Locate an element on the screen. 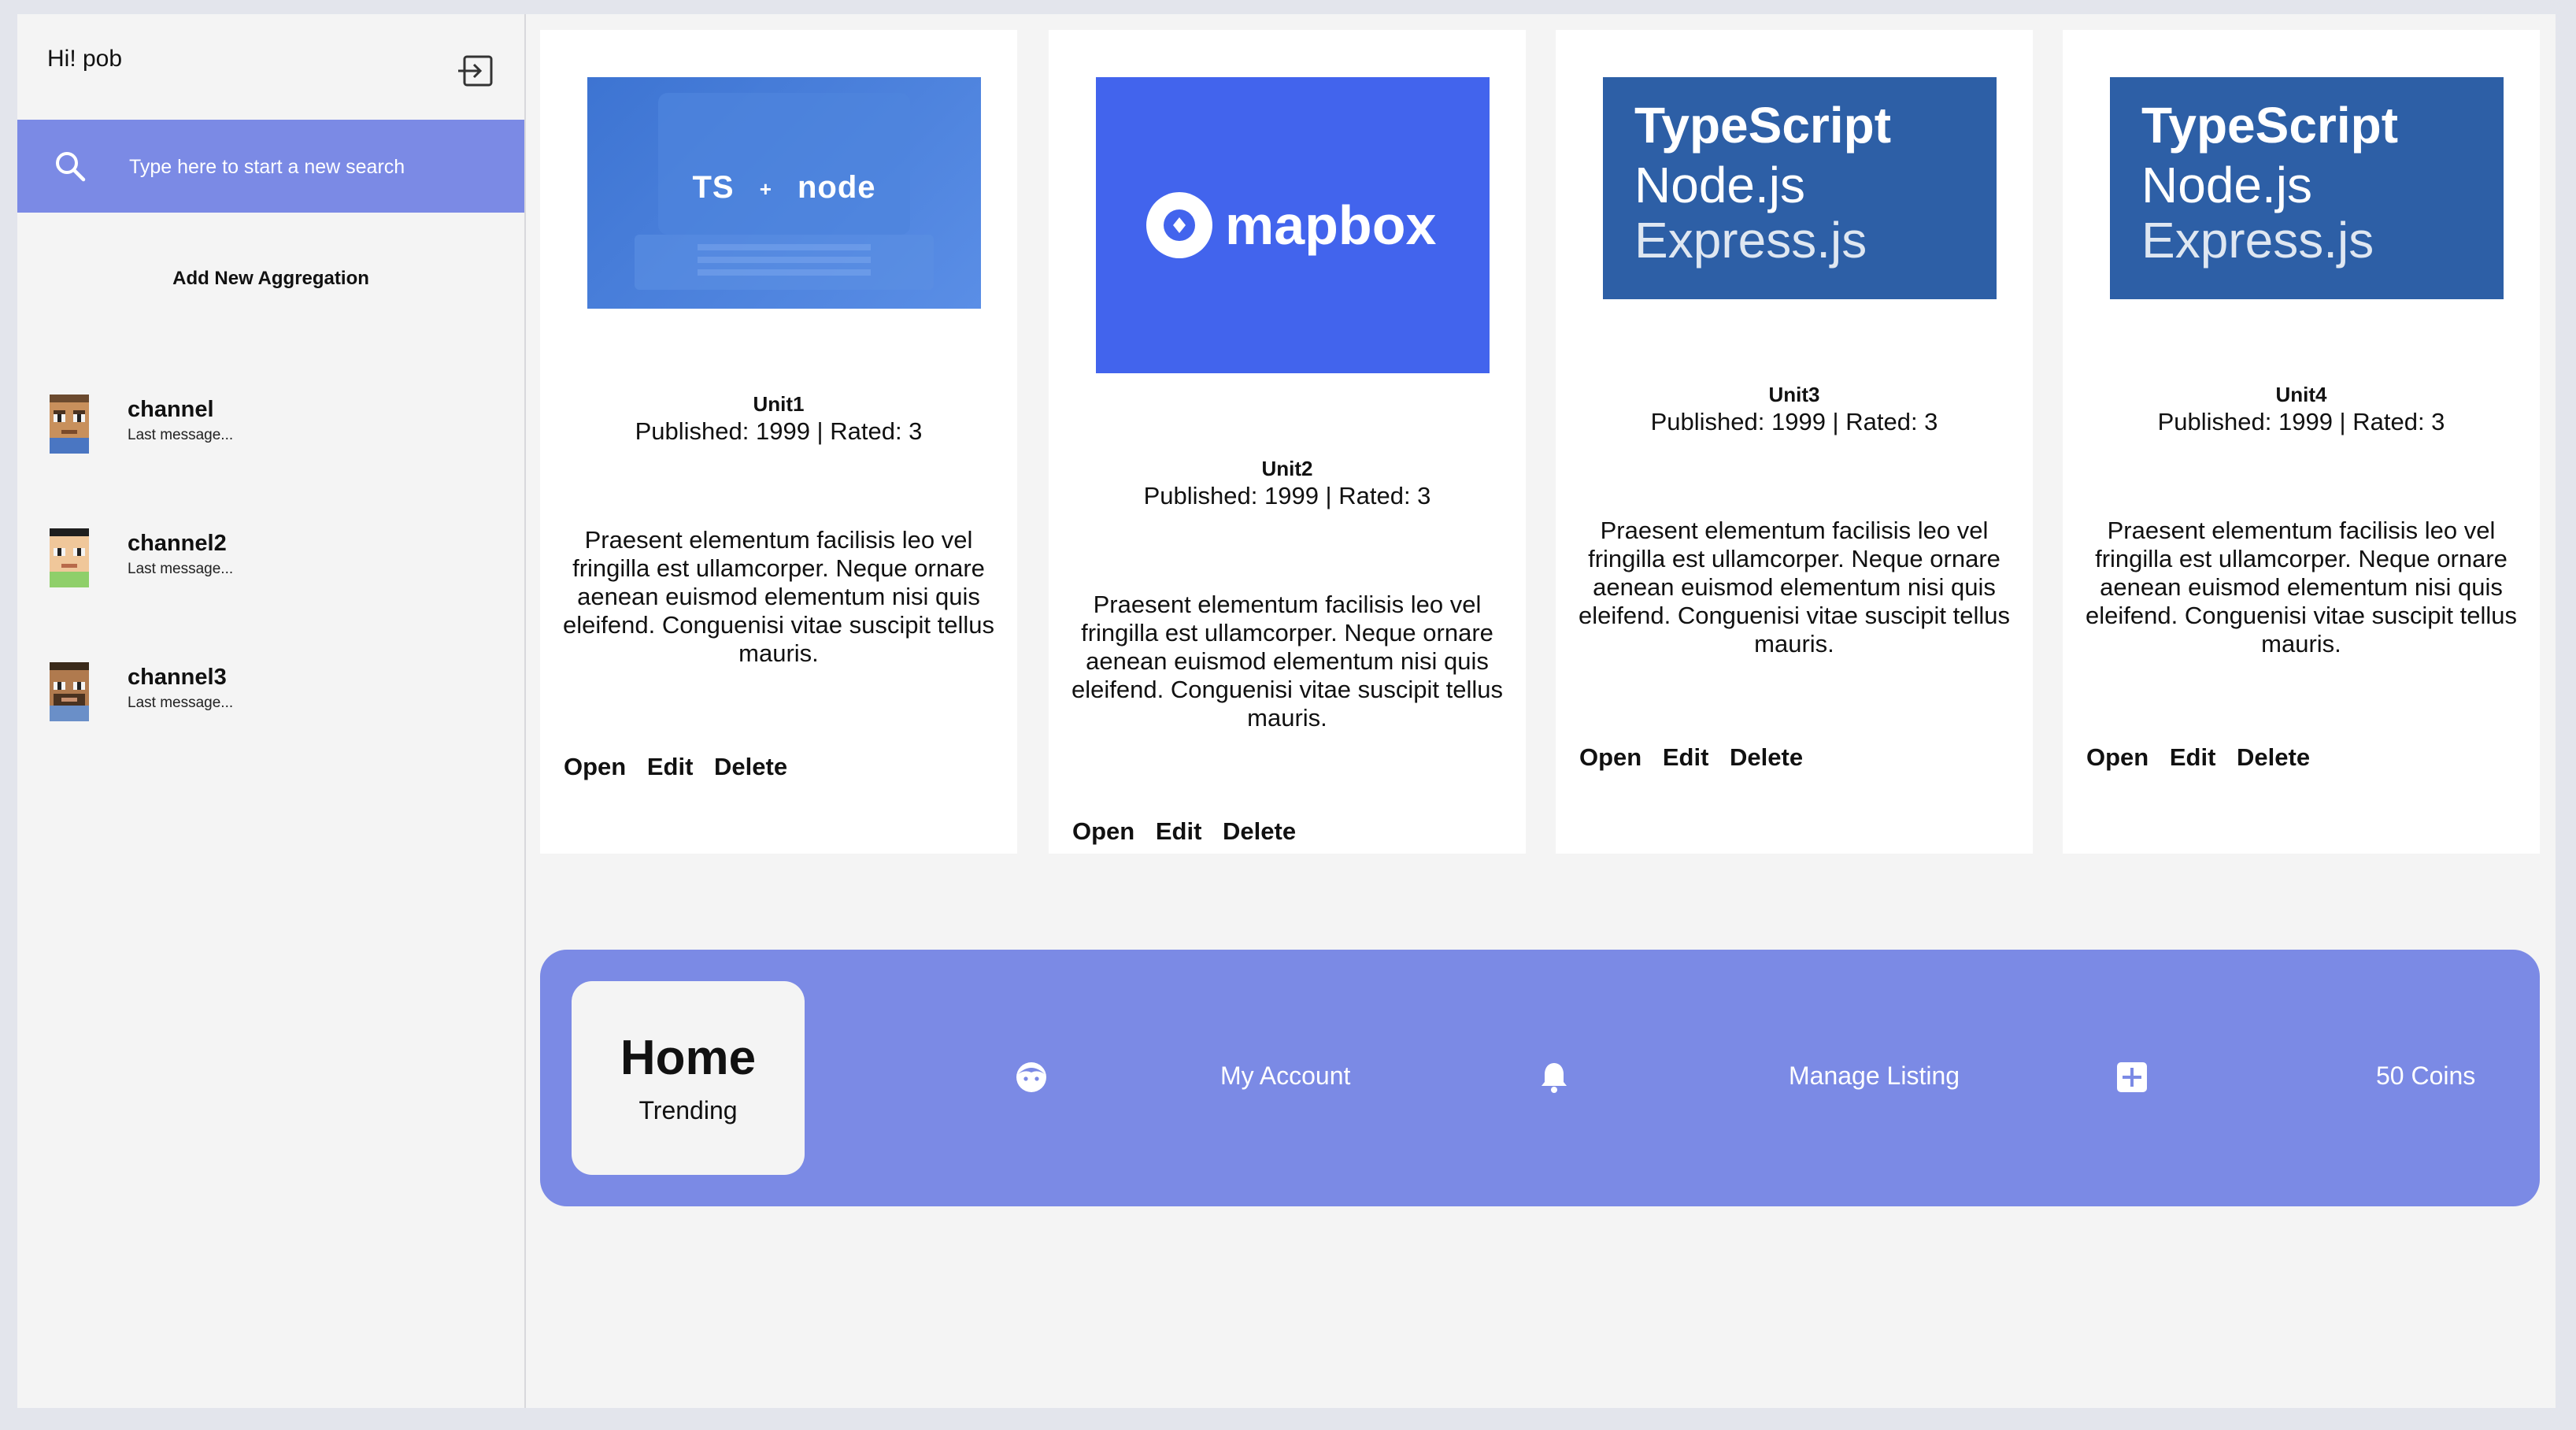 This screenshot has width=2576, height=1430. home-label: Home is located at coordinates (688, 1058).